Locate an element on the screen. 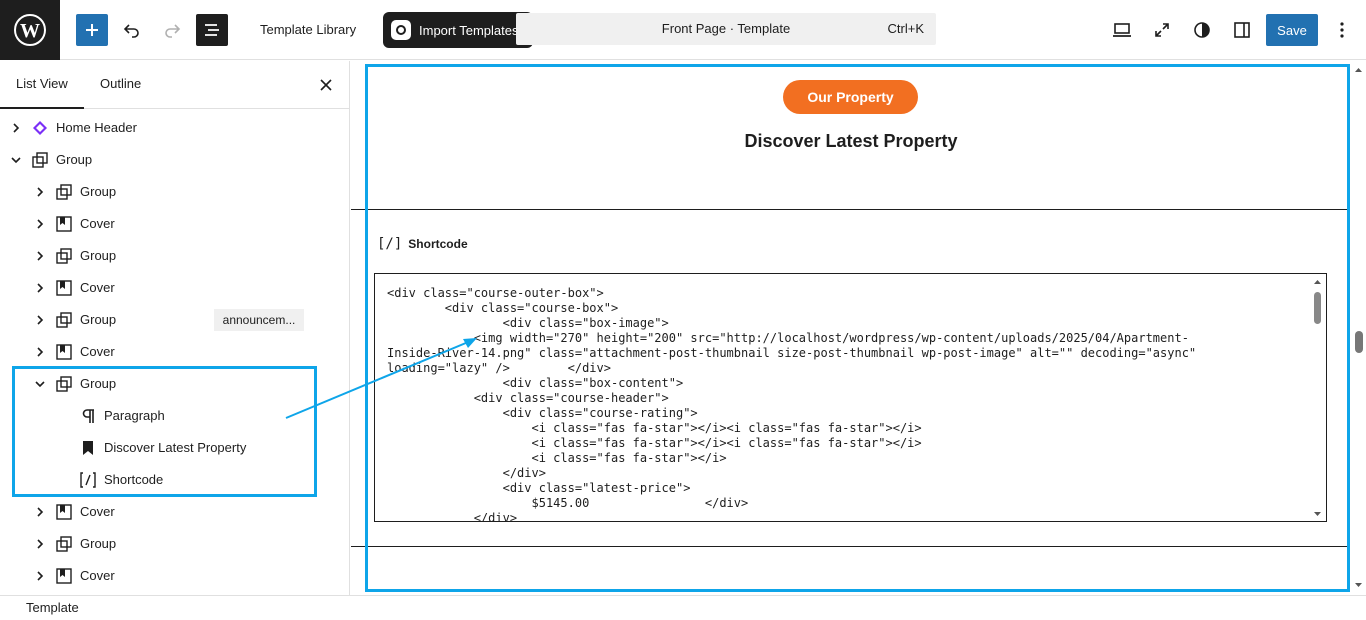  command-palette-bar: Front Page · Template Ctrl+K is located at coordinates (726, 29).